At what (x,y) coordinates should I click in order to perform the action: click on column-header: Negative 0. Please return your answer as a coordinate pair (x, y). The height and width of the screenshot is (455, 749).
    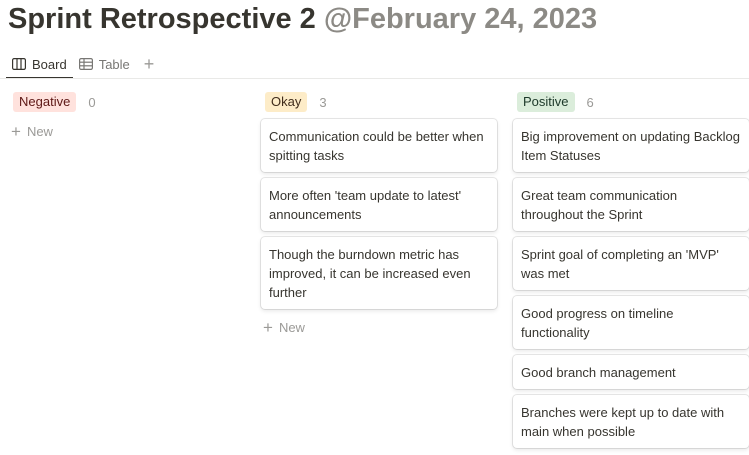
    Looking at the image, I should click on (129, 102).